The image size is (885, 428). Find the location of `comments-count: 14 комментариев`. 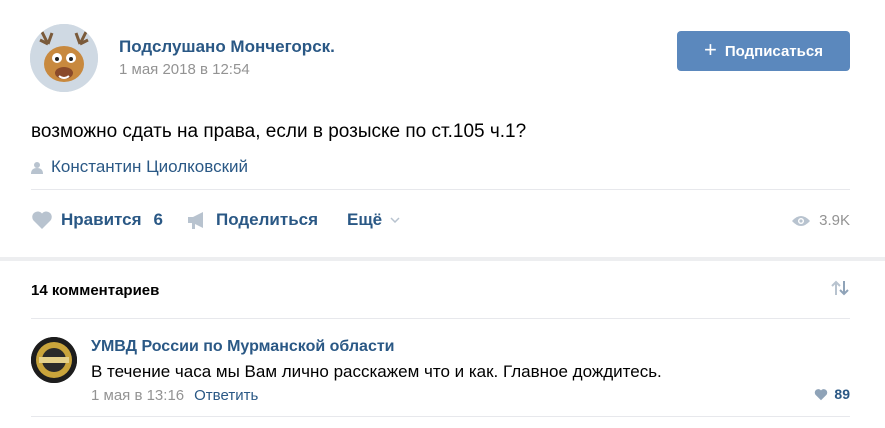

comments-count: 14 комментариев is located at coordinates (95, 290).